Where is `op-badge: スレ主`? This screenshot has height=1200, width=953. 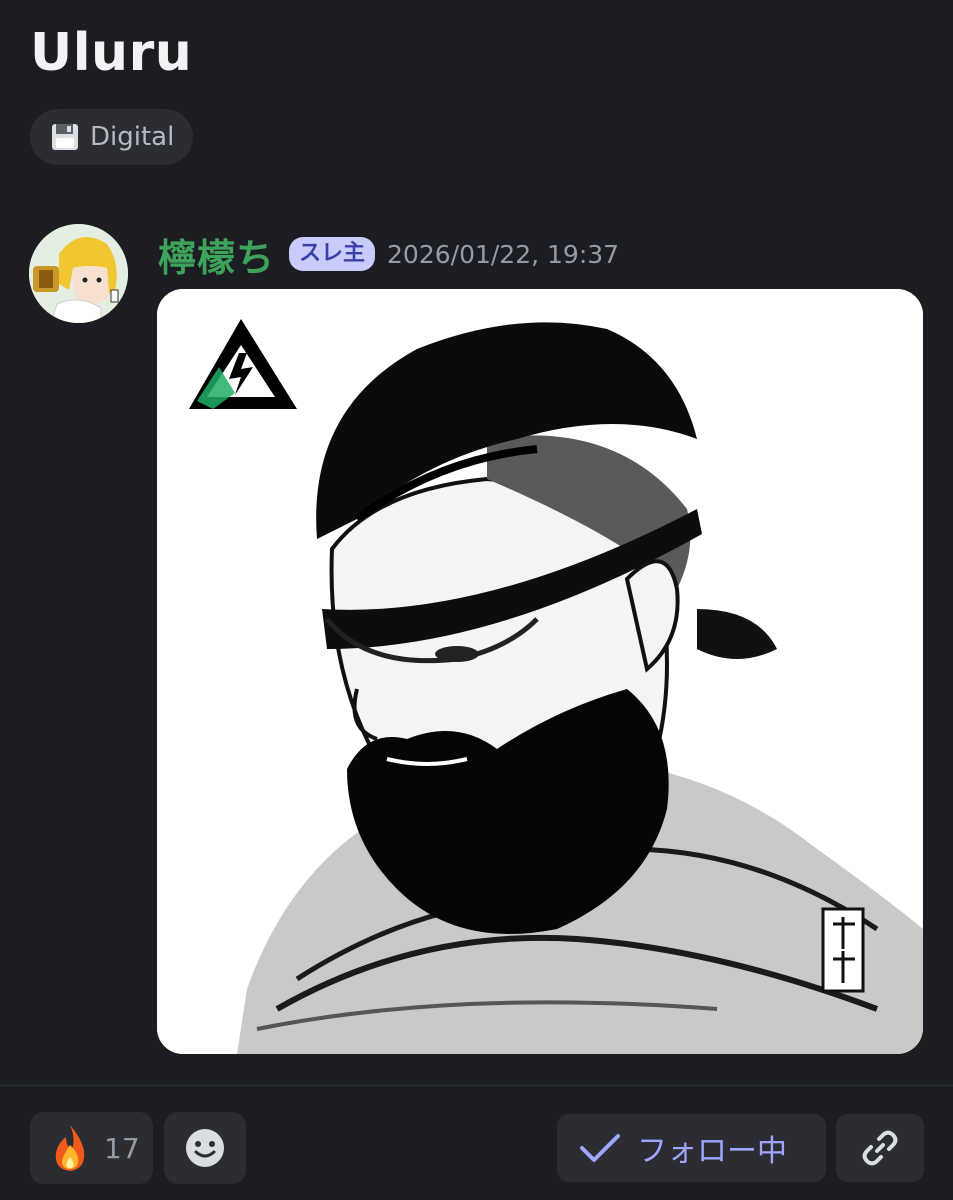 op-badge: スレ主 is located at coordinates (332, 254).